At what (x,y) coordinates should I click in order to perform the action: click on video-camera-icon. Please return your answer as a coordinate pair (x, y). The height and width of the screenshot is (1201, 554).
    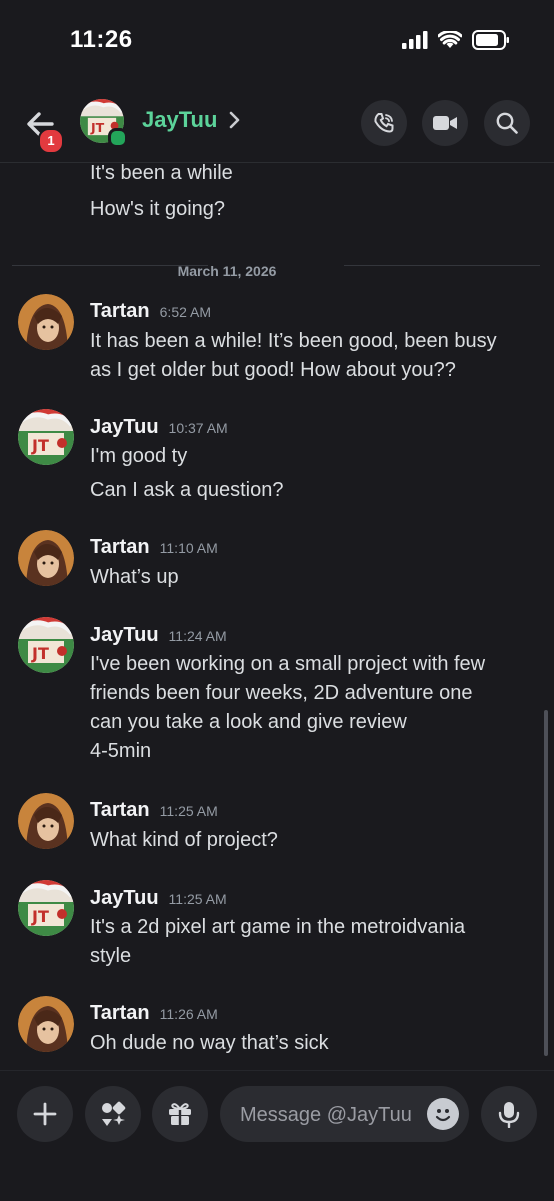
    Looking at the image, I should click on (445, 123).